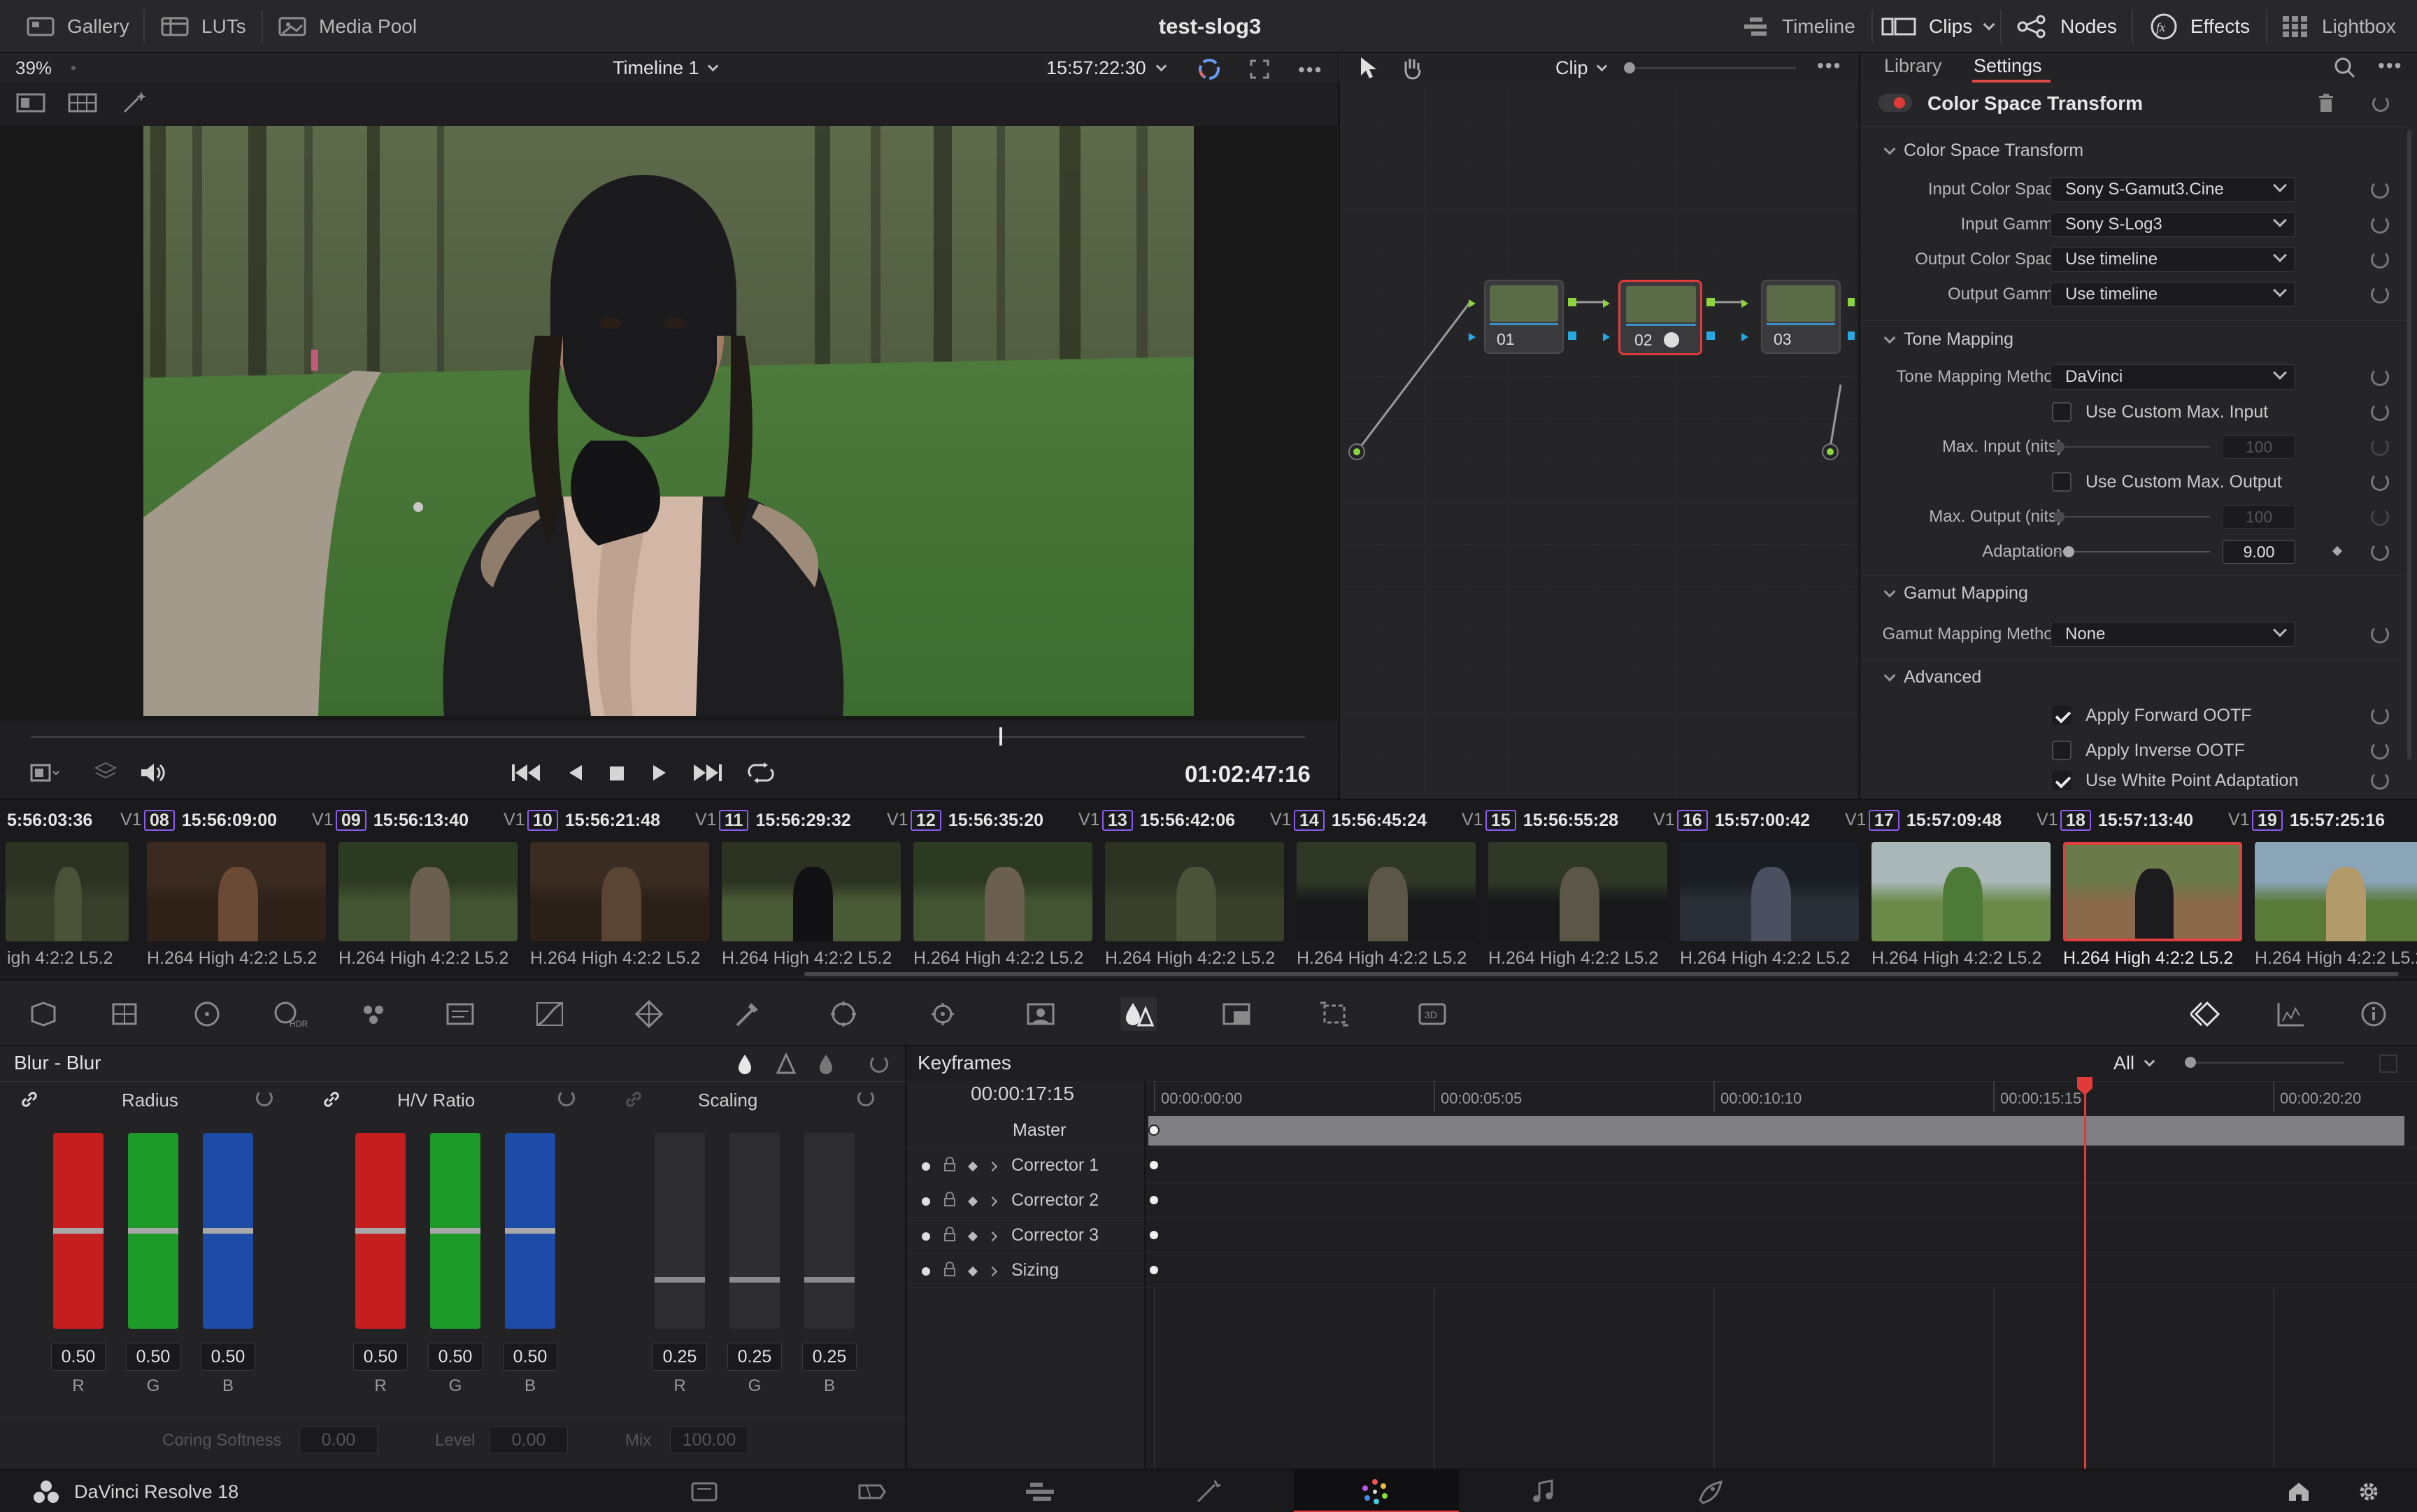 The height and width of the screenshot is (1512, 2417). Describe the element at coordinates (680, 1231) in the screenshot. I see `blur-channel-slider` at that location.